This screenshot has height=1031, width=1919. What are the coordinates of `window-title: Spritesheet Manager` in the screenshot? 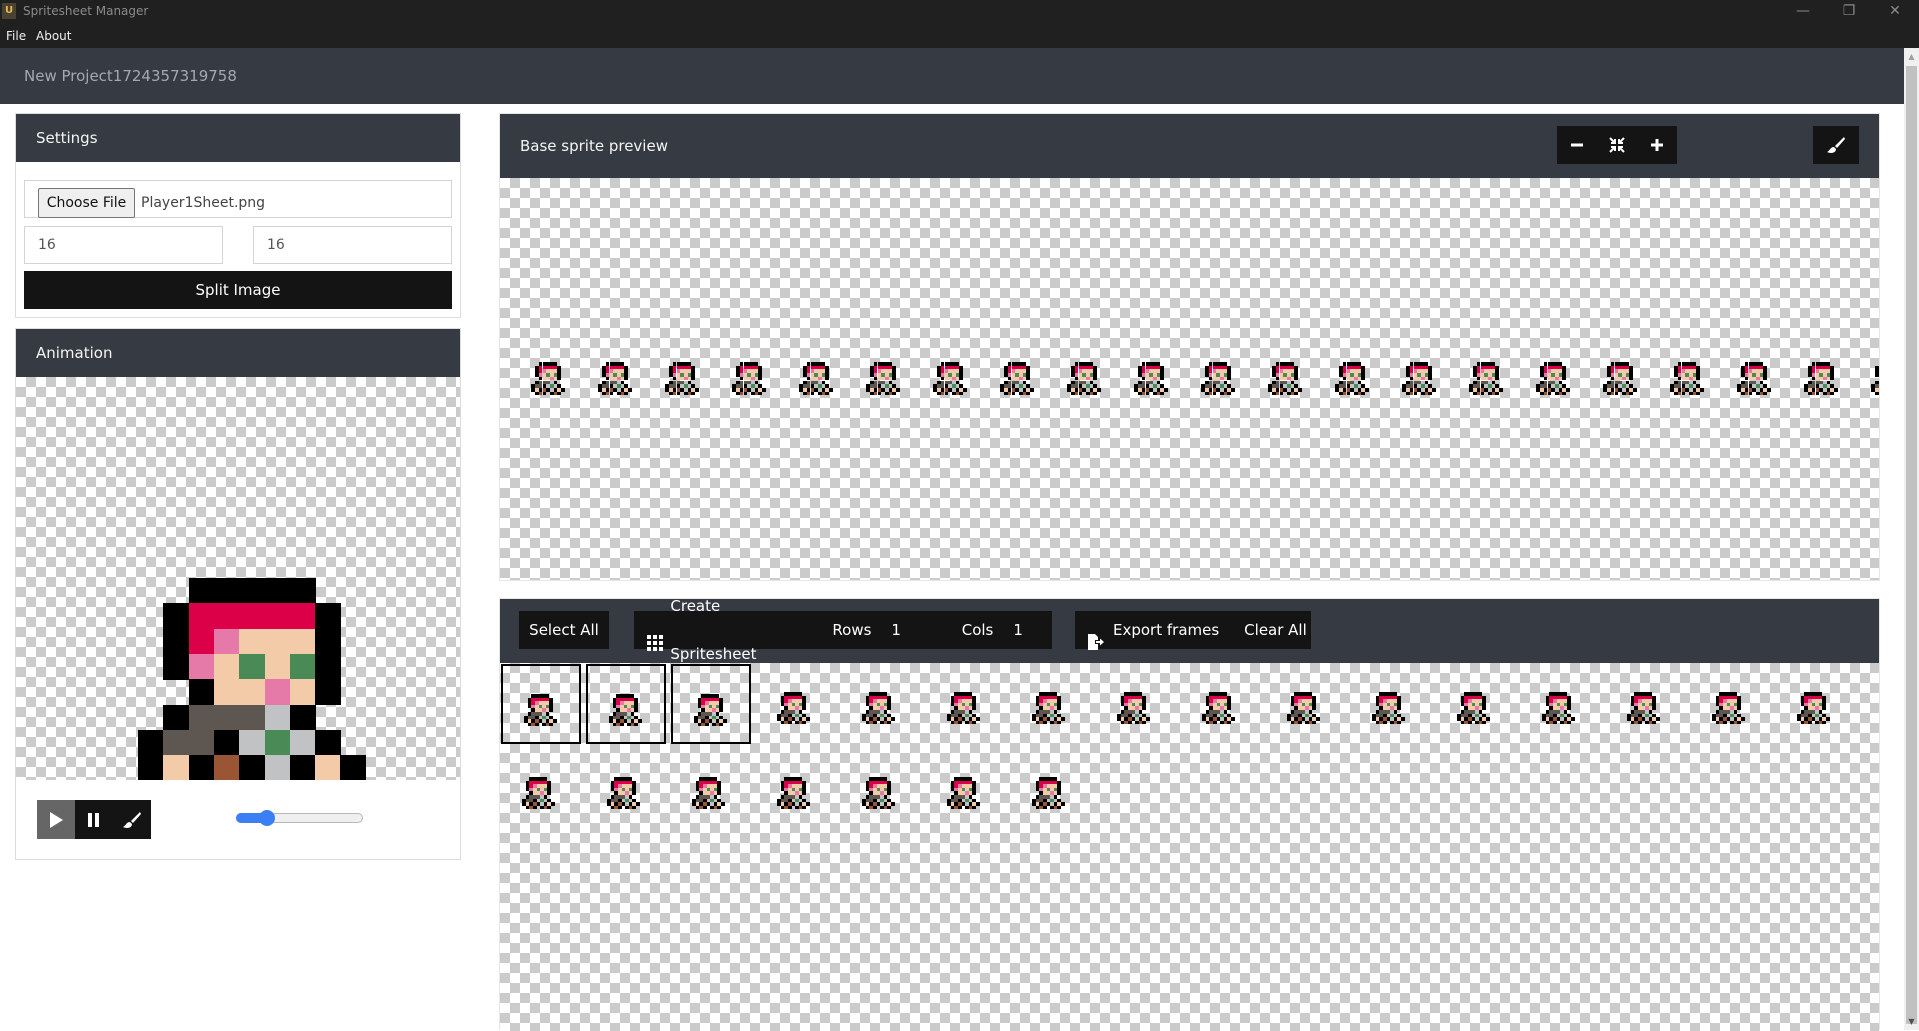 It's located at (86, 11).